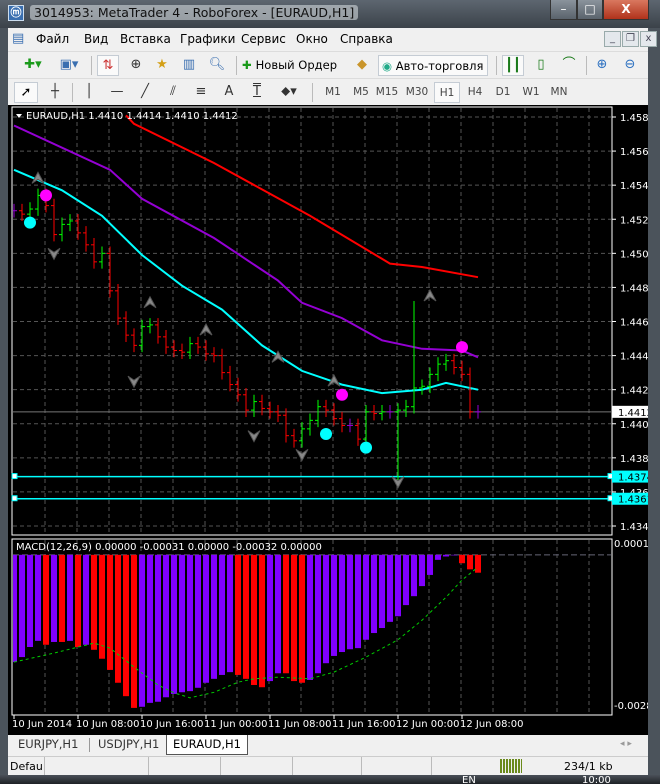  I want to click on crosshair-icon: ┼, so click(55, 92).